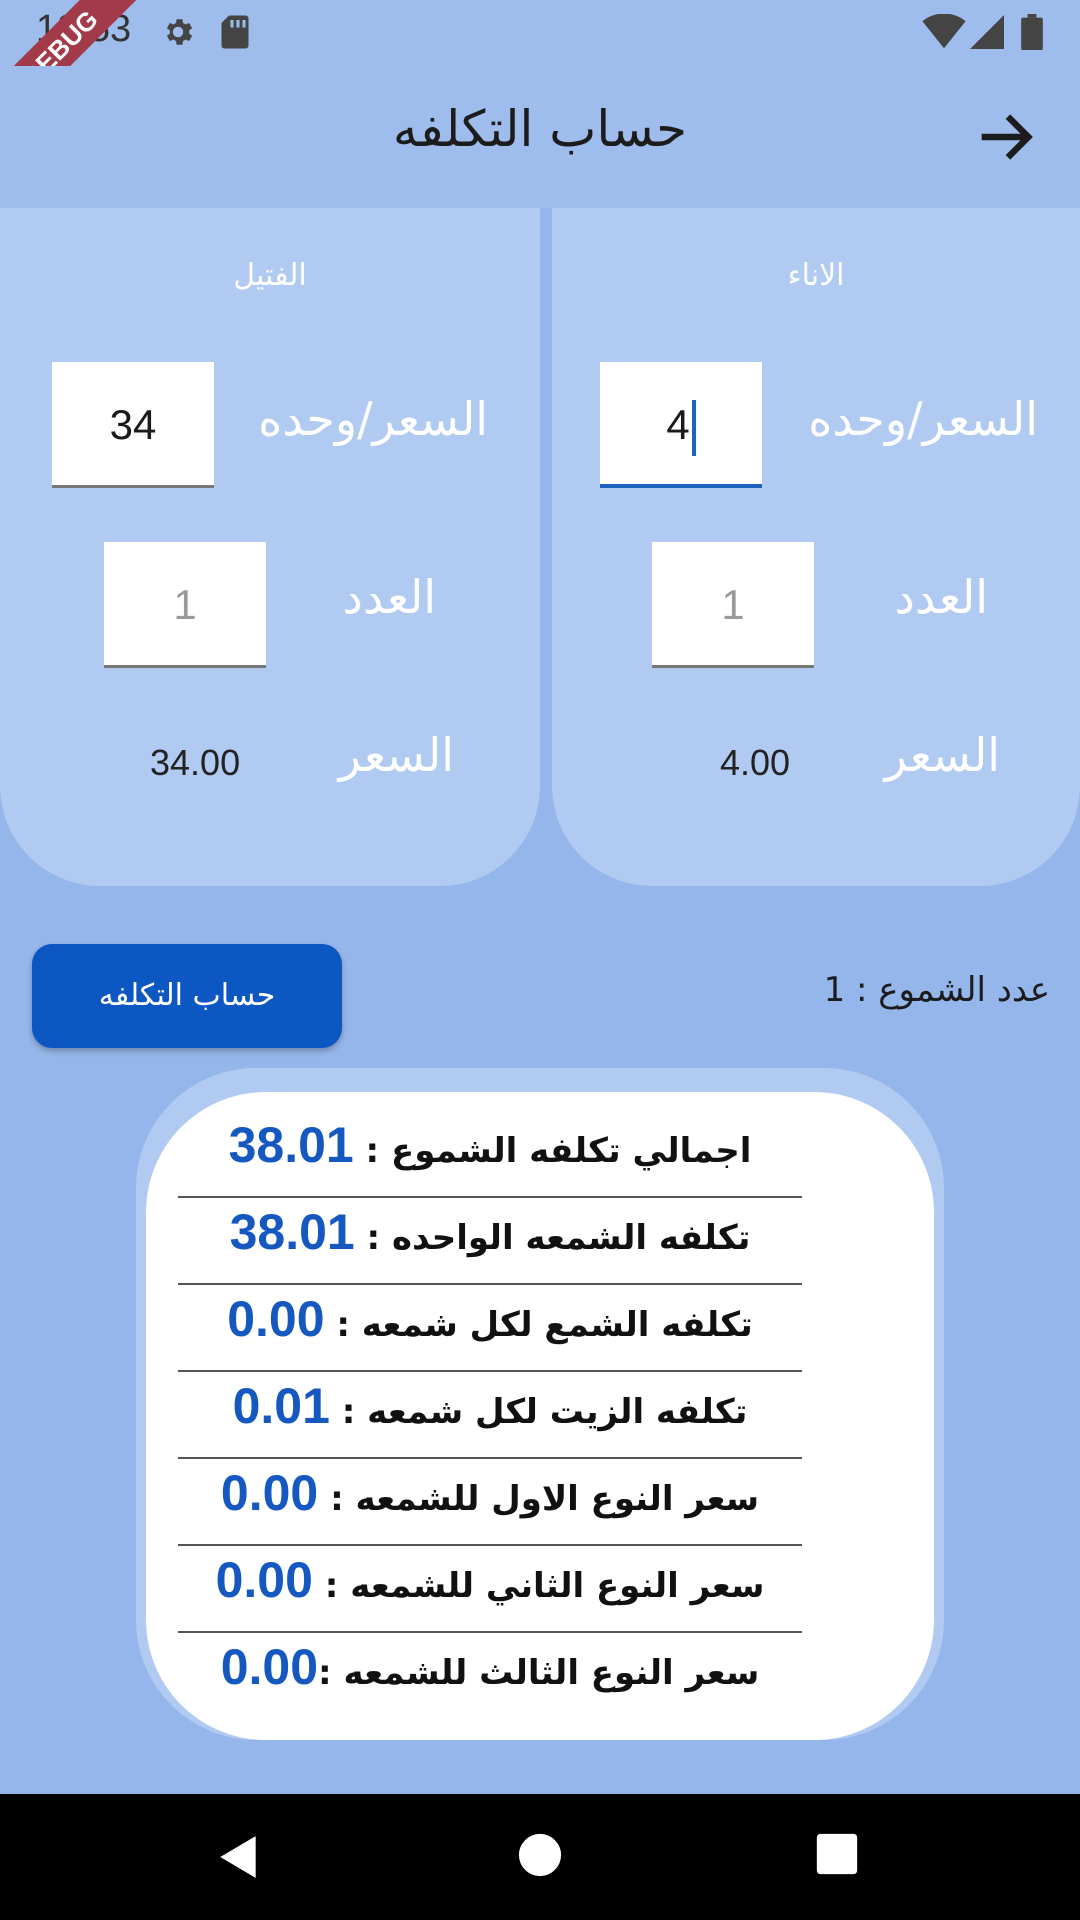  What do you see at coordinates (539, 1673) in the screenshot?
I see `result-label: سعر النوع الثالث للشمعه :` at bounding box center [539, 1673].